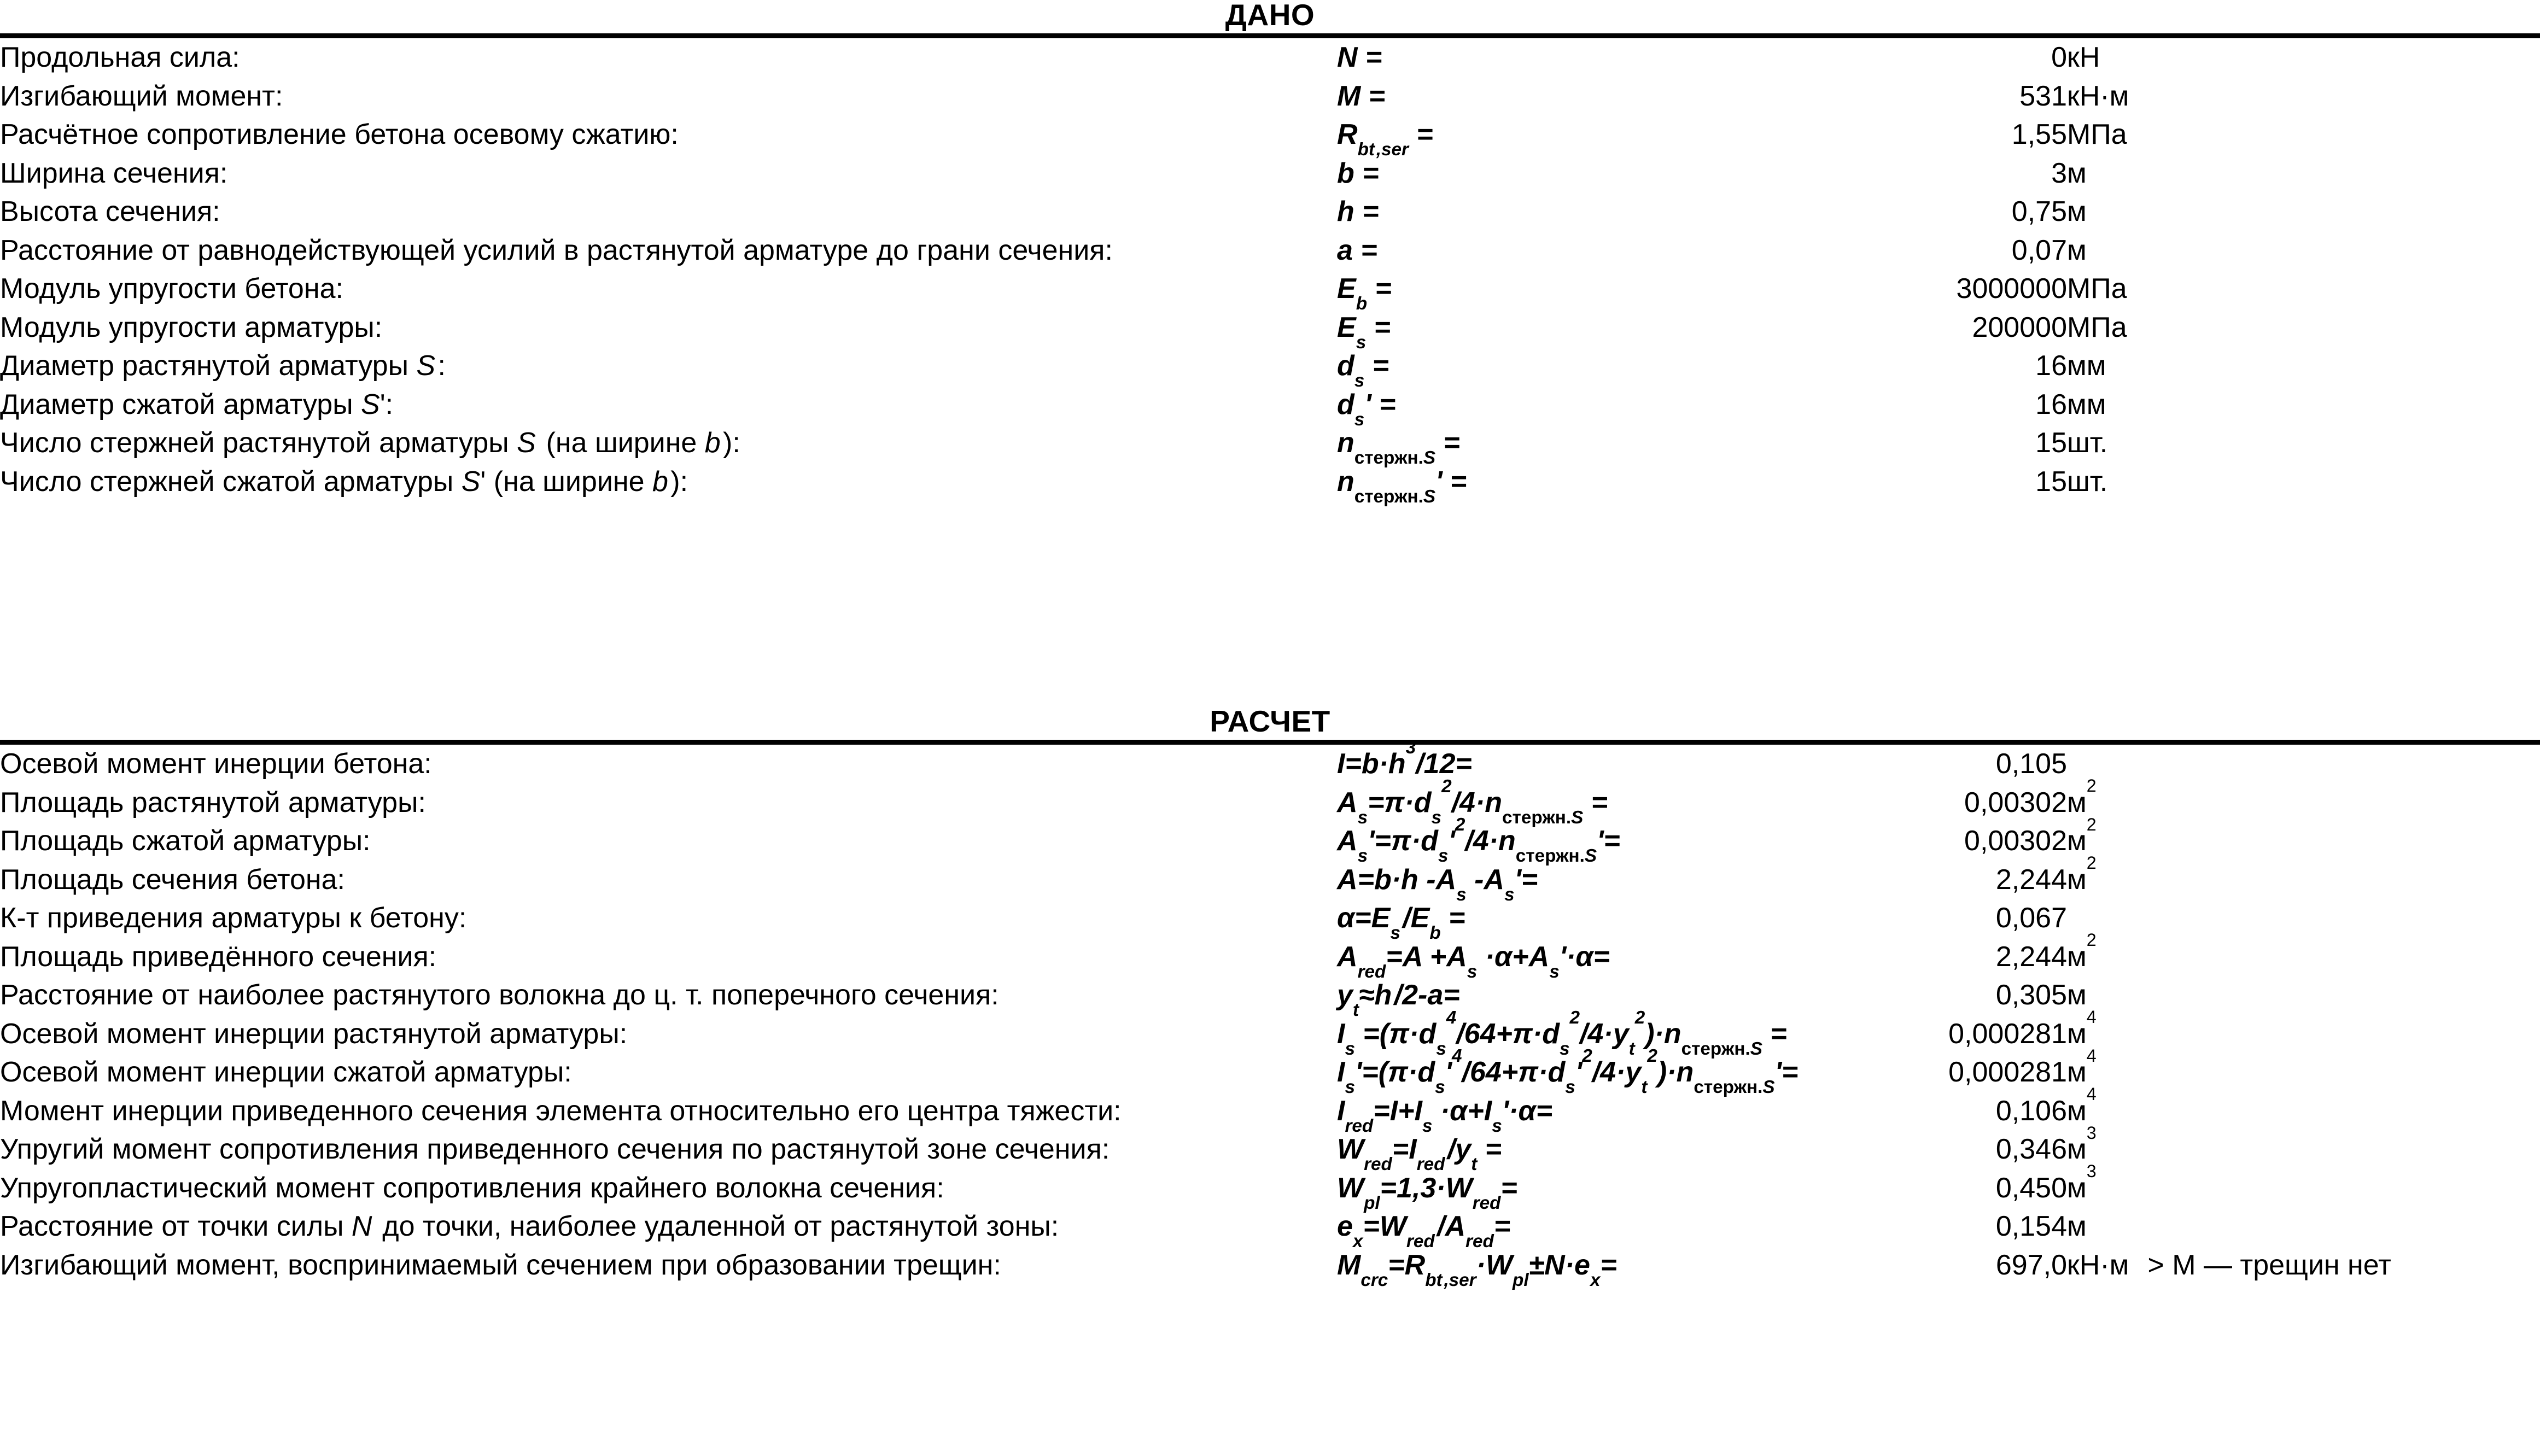 The width and height of the screenshot is (2540, 1456). What do you see at coordinates (2031, 1149) in the screenshot?
I see `calc-row-value: 0,346` at bounding box center [2031, 1149].